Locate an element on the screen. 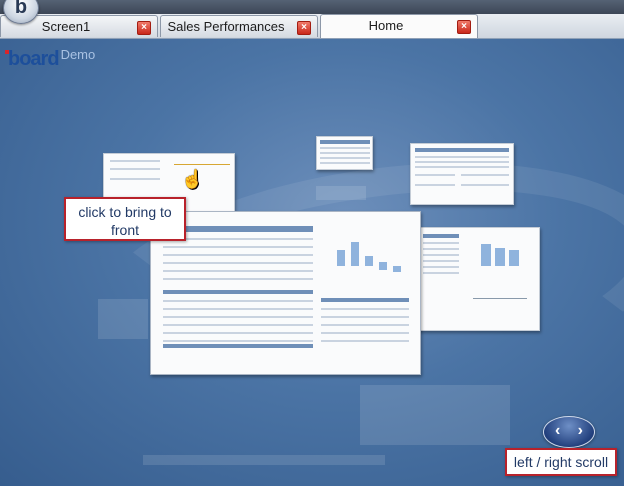  tab-strip: Screen1 × Sales Performances × Home × is located at coordinates (312, 26).